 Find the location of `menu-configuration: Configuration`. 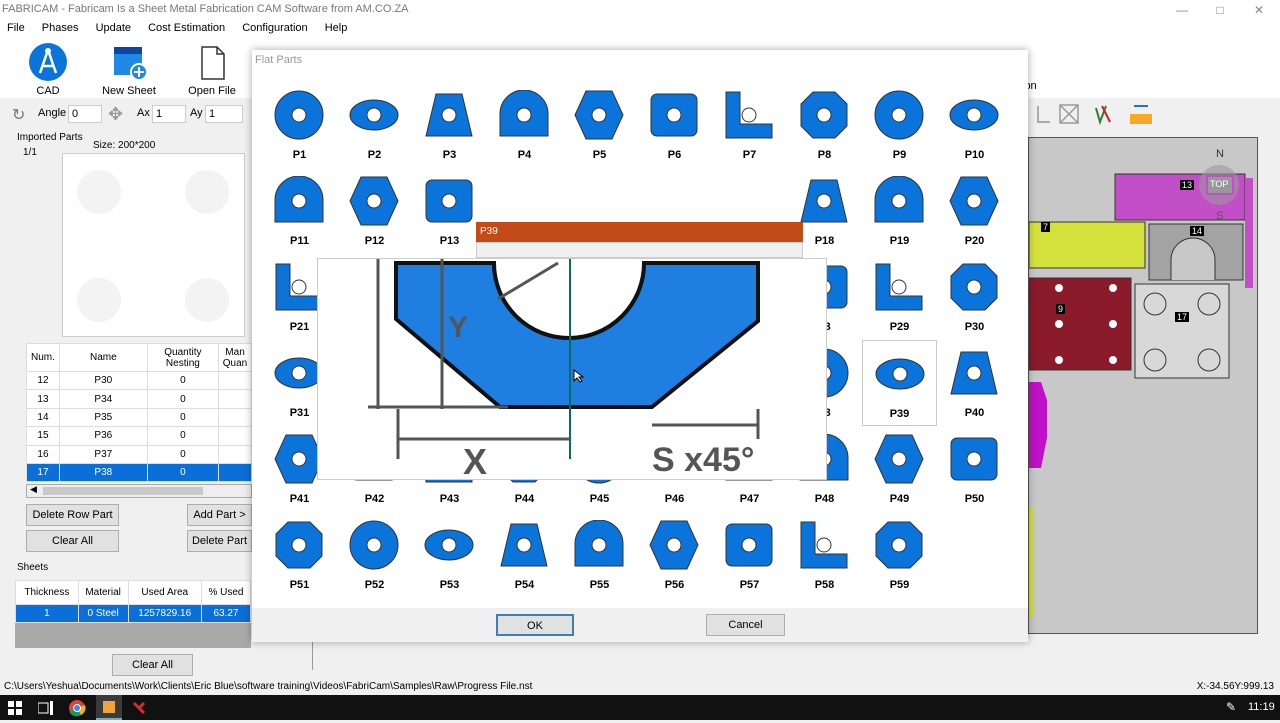

menu-configuration: Configuration is located at coordinates (274, 28).